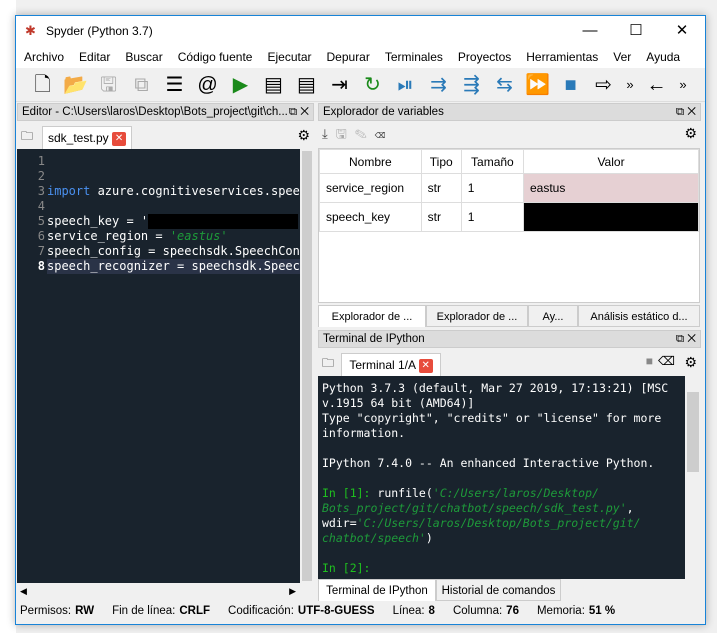 The width and height of the screenshot is (717, 633). Describe the element at coordinates (240, 85) in the screenshot. I see `run-icon: ▶` at that location.